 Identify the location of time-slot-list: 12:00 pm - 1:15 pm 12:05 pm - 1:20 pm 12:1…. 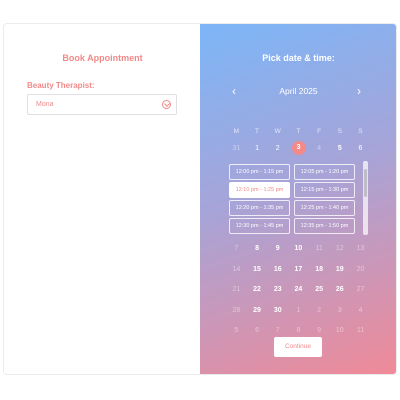
(299, 198).